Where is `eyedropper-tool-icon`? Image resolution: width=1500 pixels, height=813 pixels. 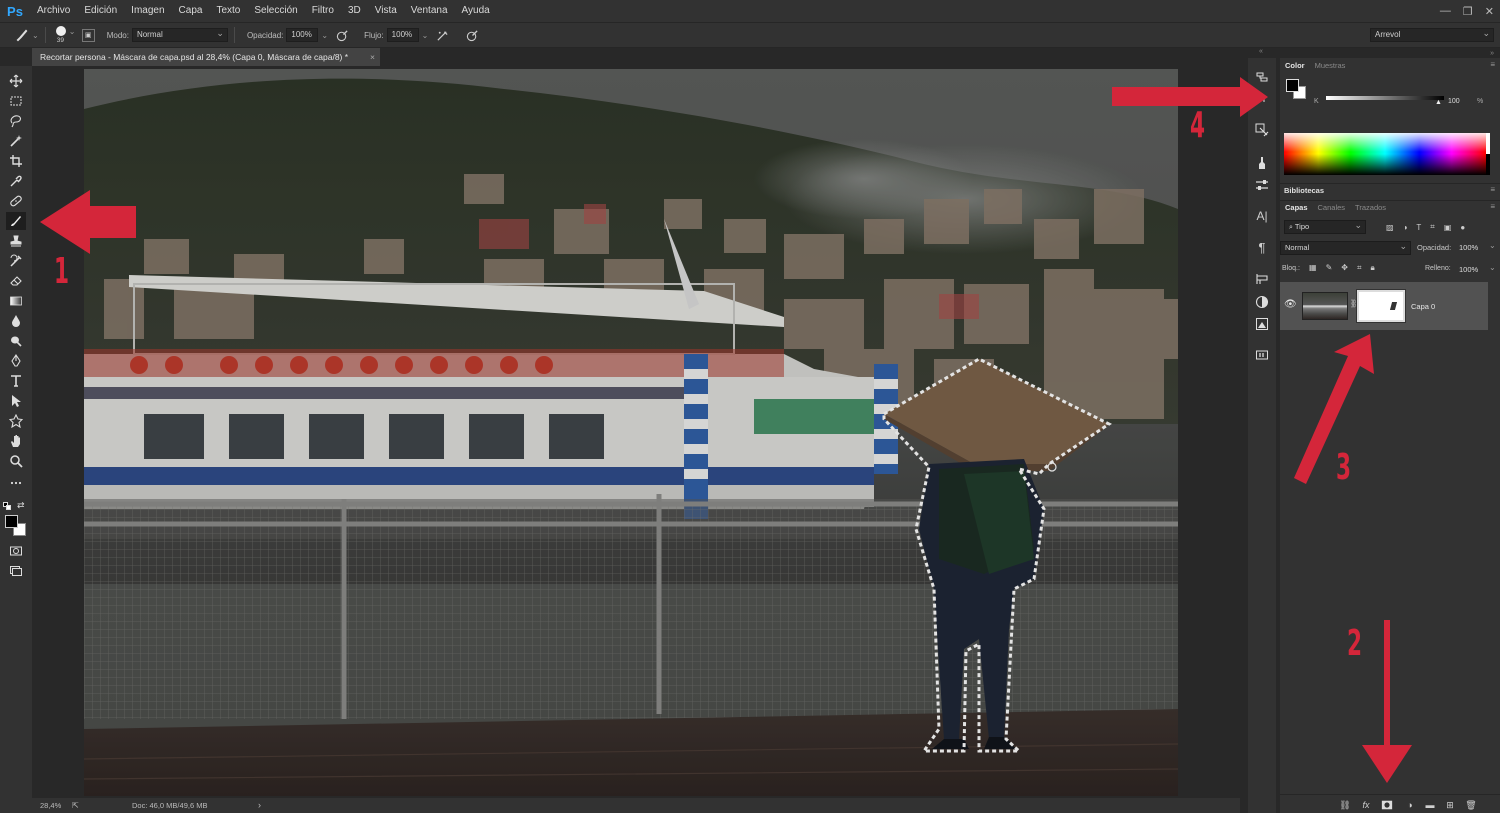 eyedropper-tool-icon is located at coordinates (16, 181).